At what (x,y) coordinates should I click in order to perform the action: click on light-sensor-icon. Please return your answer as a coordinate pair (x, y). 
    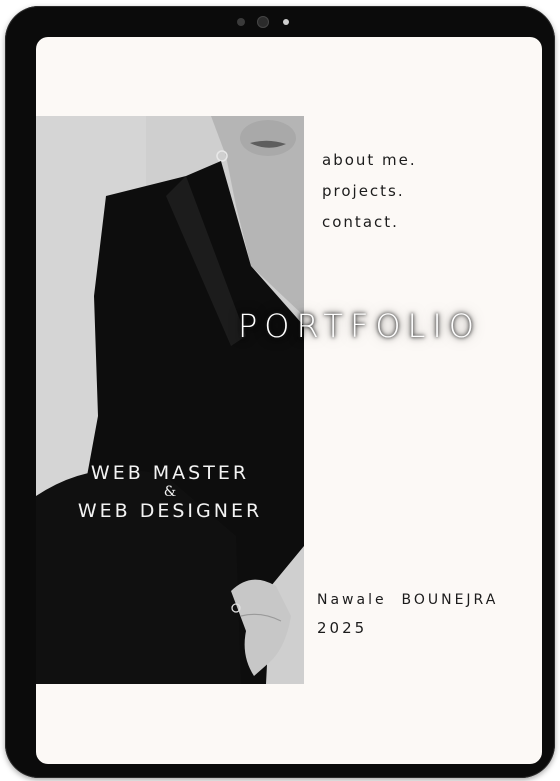
    Looking at the image, I should click on (286, 22).